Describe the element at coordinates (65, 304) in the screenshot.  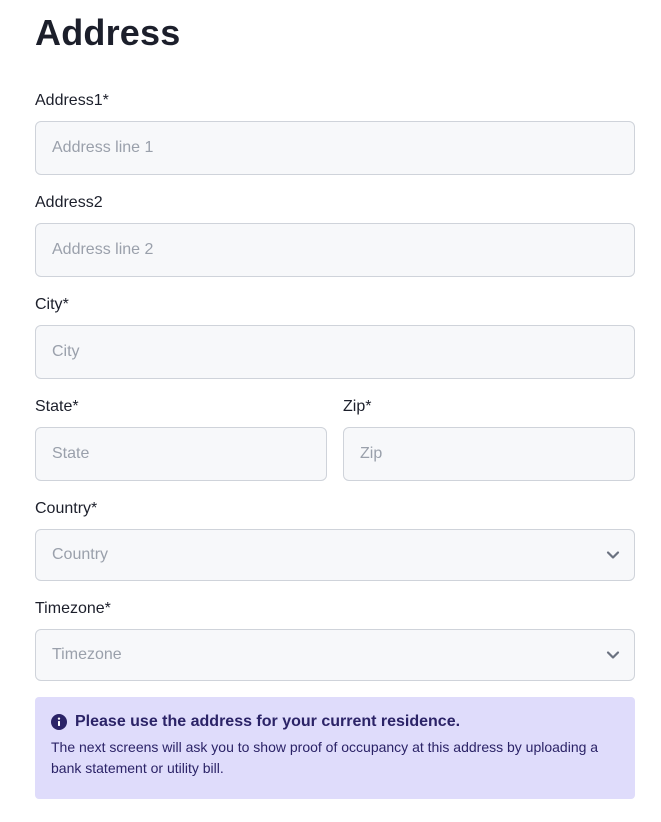
I see `city-required-mark: *` at that location.